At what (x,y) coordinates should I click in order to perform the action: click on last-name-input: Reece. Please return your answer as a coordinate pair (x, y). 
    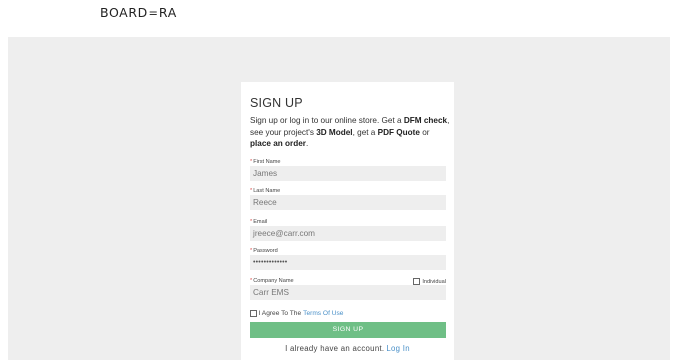
    Looking at the image, I should click on (348, 202).